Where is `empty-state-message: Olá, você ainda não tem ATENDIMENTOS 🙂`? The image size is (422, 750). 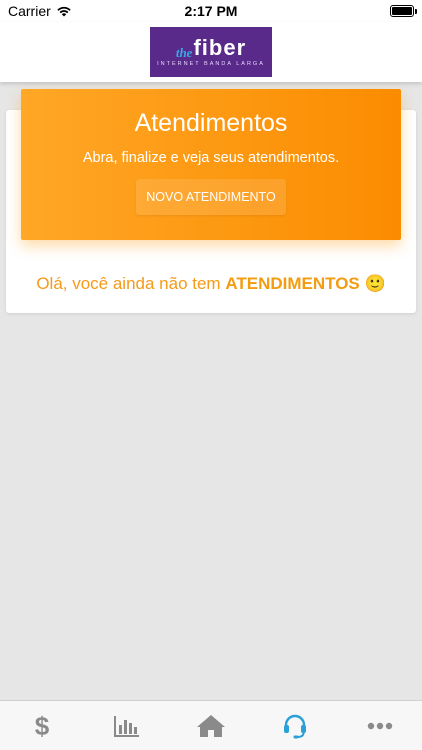
empty-state-message: Olá, você ainda não tem ATENDIMENTOS 🙂 is located at coordinates (211, 284).